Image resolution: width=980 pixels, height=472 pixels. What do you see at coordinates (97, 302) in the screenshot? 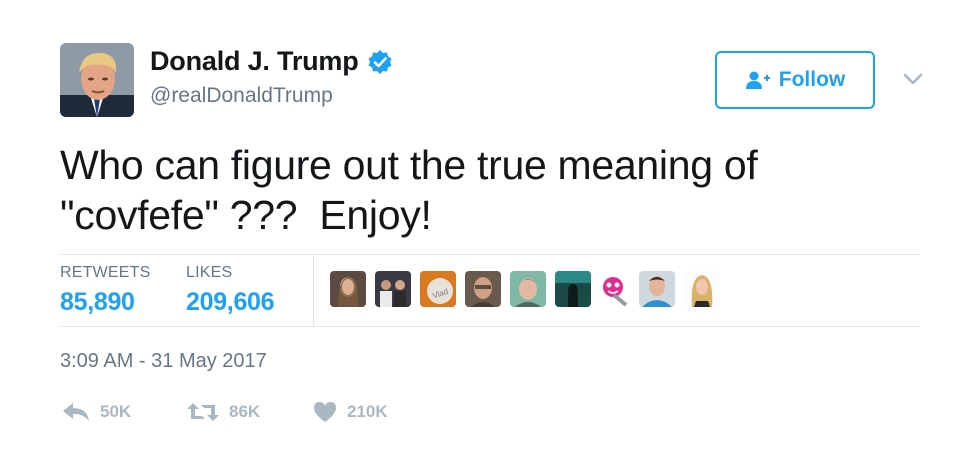
I see `retweets-count: 85,890` at bounding box center [97, 302].